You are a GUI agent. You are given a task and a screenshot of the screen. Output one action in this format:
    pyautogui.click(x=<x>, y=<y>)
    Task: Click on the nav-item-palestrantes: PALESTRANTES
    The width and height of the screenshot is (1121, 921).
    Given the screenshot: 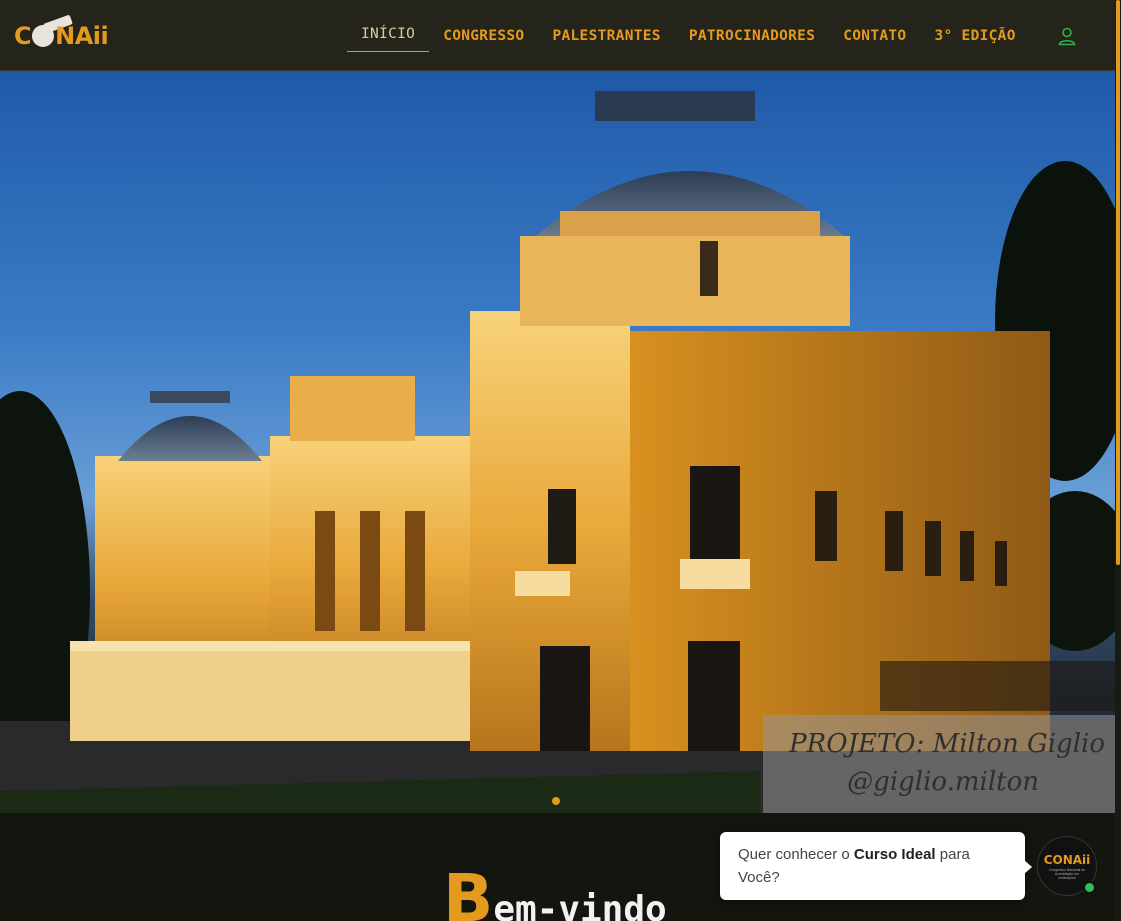 What is the action you would take?
    pyautogui.click(x=606, y=35)
    